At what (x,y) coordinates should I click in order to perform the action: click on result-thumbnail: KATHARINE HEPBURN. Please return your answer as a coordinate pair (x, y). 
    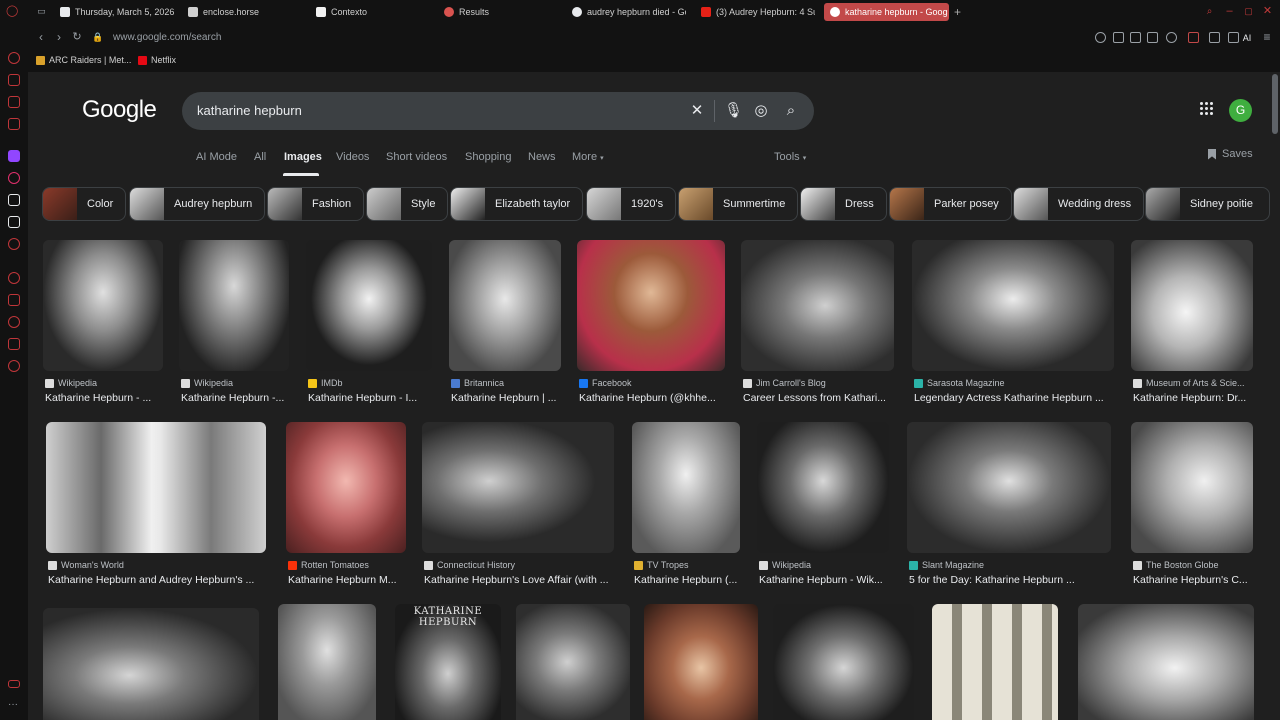
    Looking at the image, I should click on (448, 662).